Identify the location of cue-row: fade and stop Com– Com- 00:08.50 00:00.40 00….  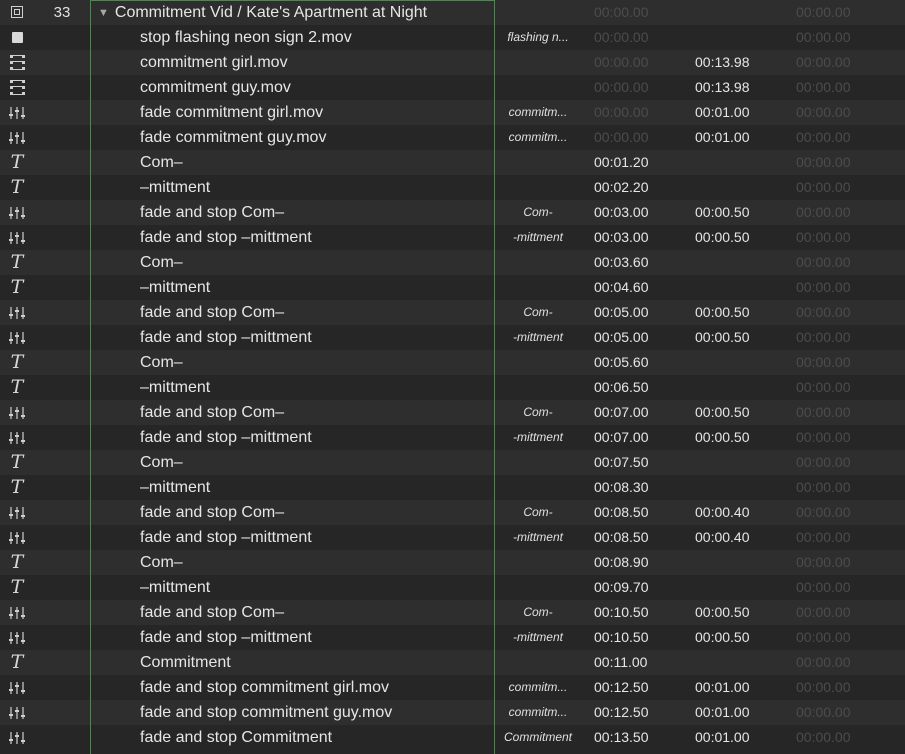
(452, 512).